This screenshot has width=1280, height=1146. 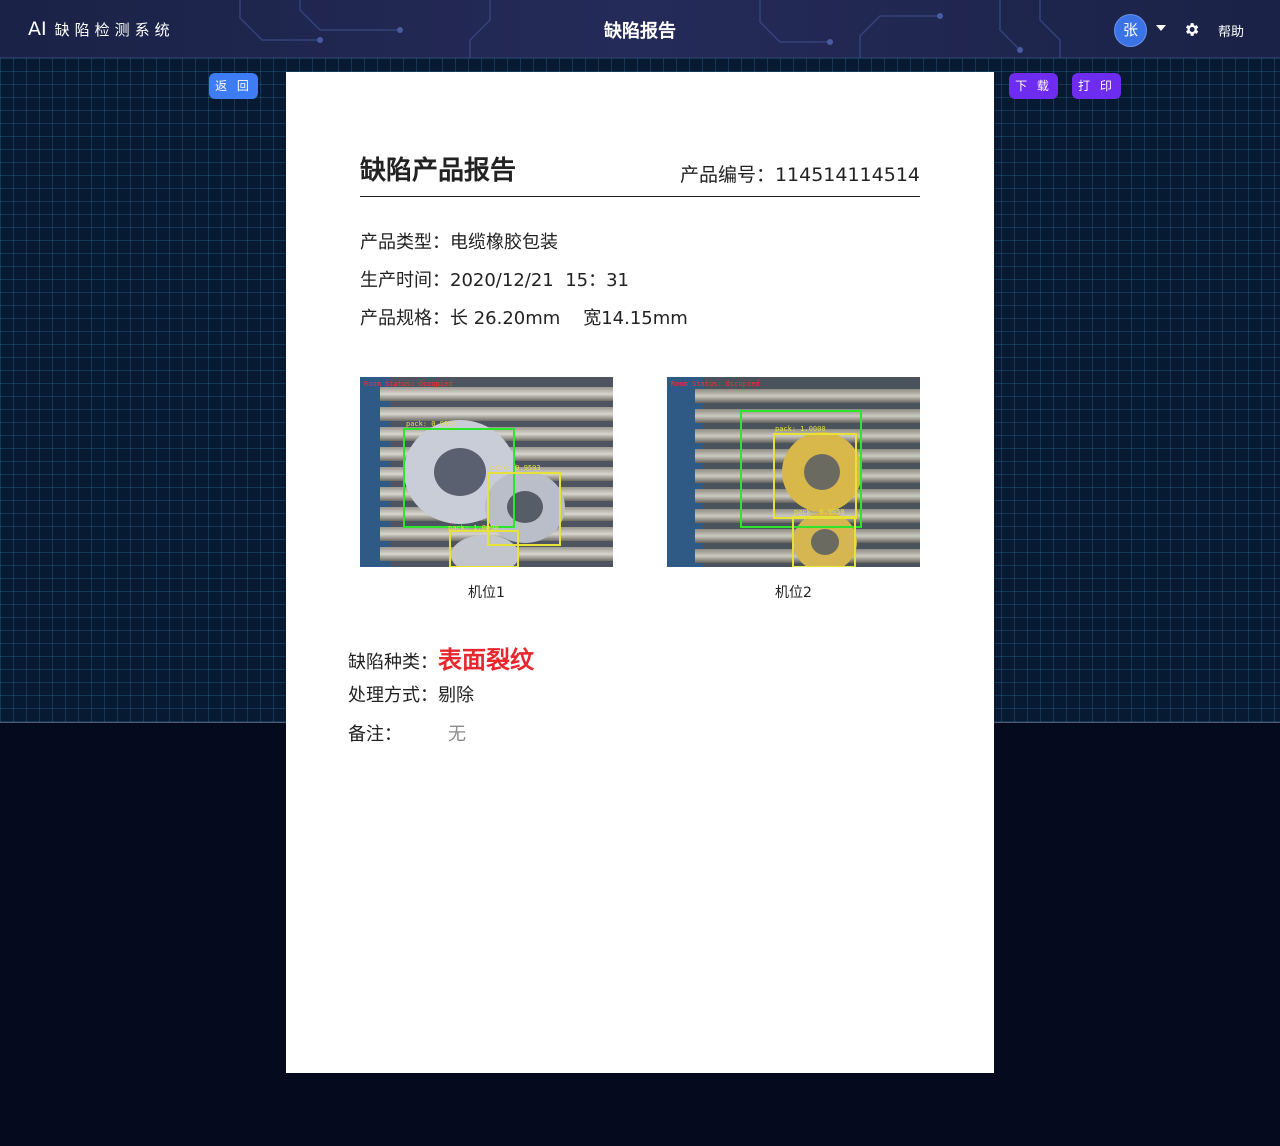 I want to click on title-divider, so click(x=640, y=196).